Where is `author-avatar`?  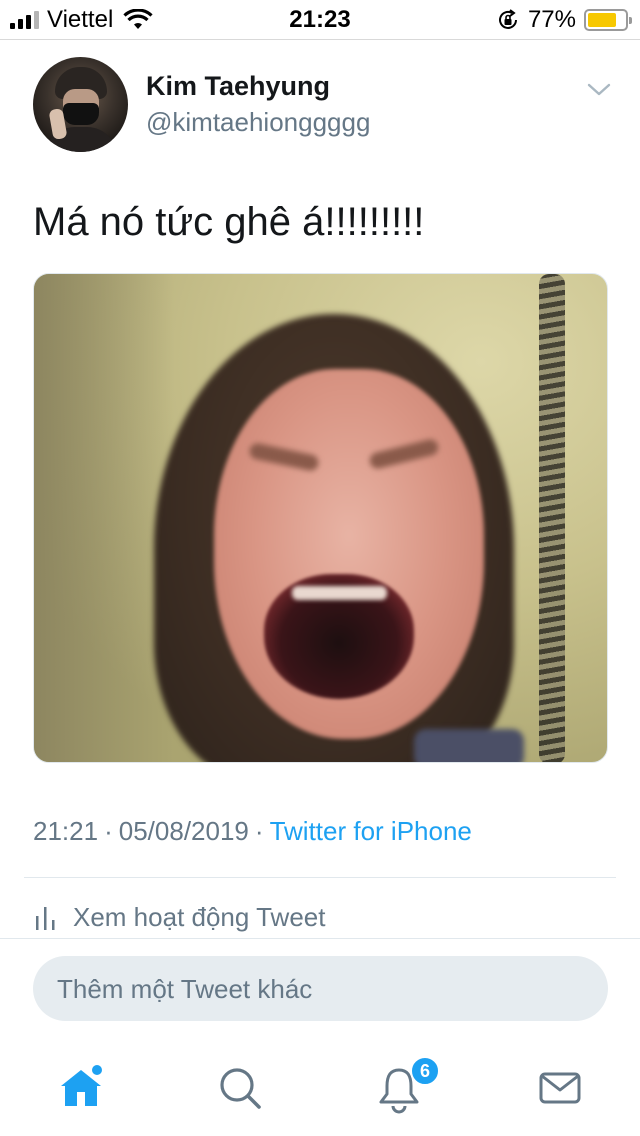 author-avatar is located at coordinates (80, 104).